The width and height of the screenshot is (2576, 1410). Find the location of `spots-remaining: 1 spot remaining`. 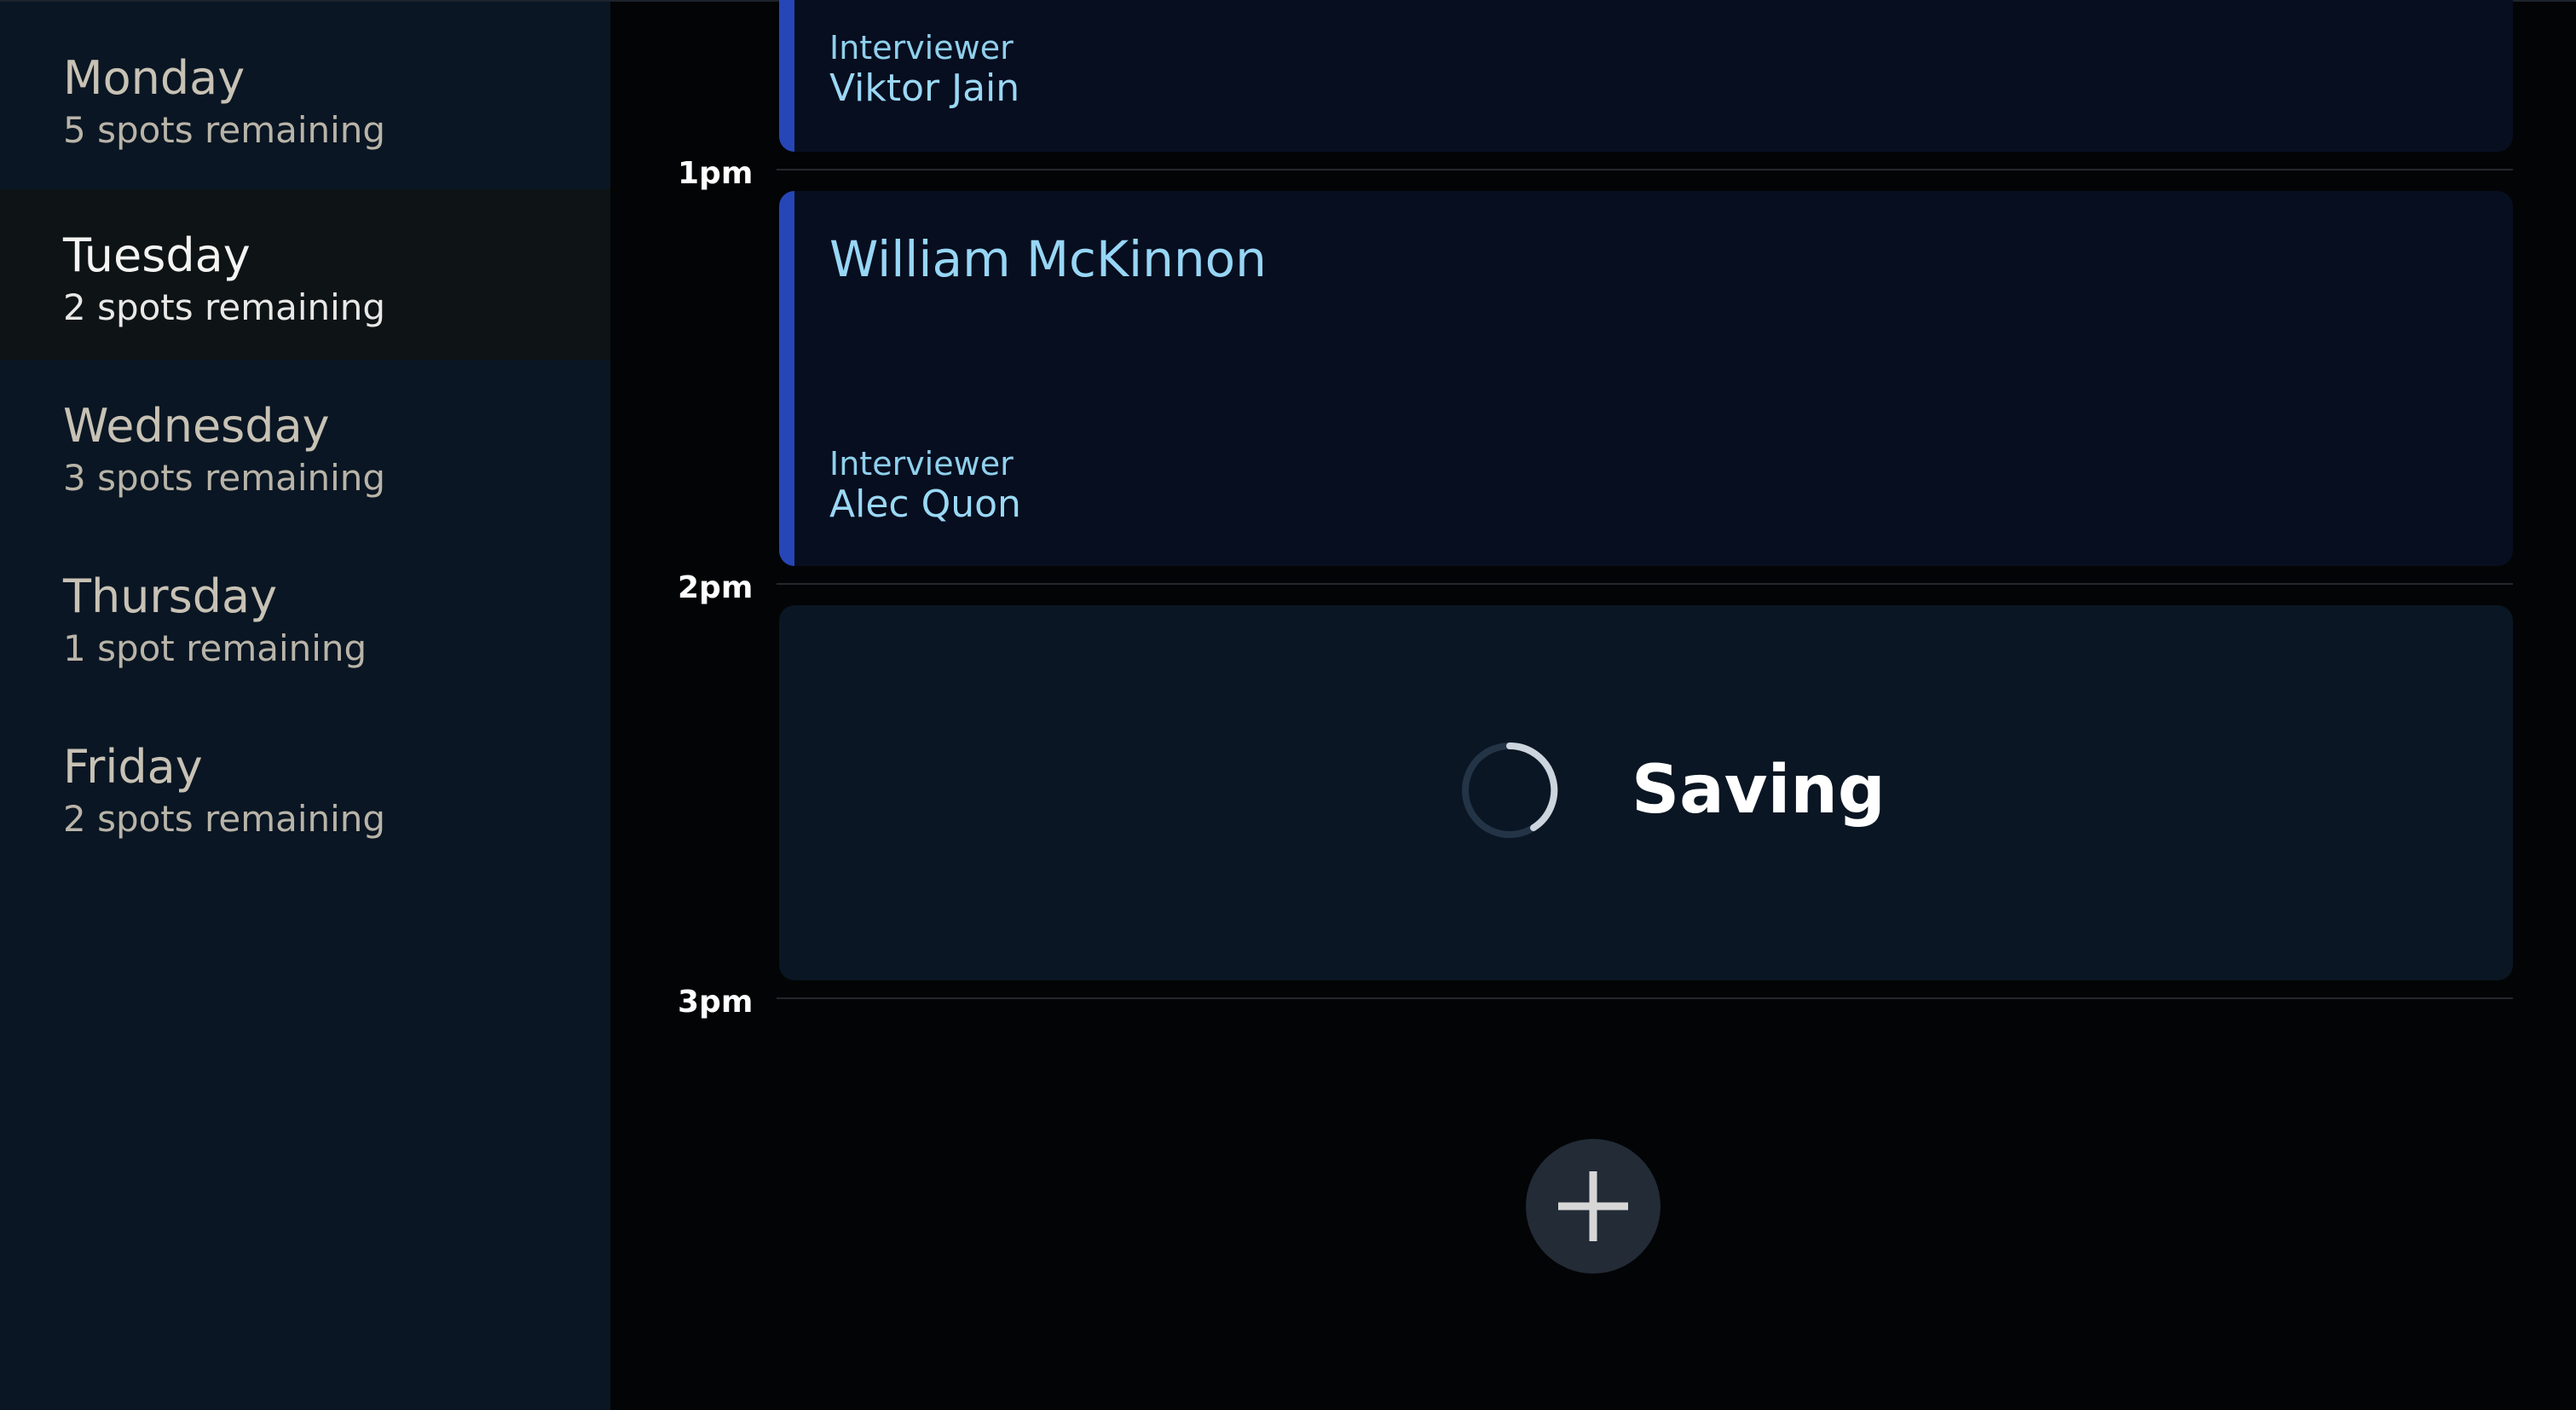

spots-remaining: 1 spot remaining is located at coordinates (215, 648).